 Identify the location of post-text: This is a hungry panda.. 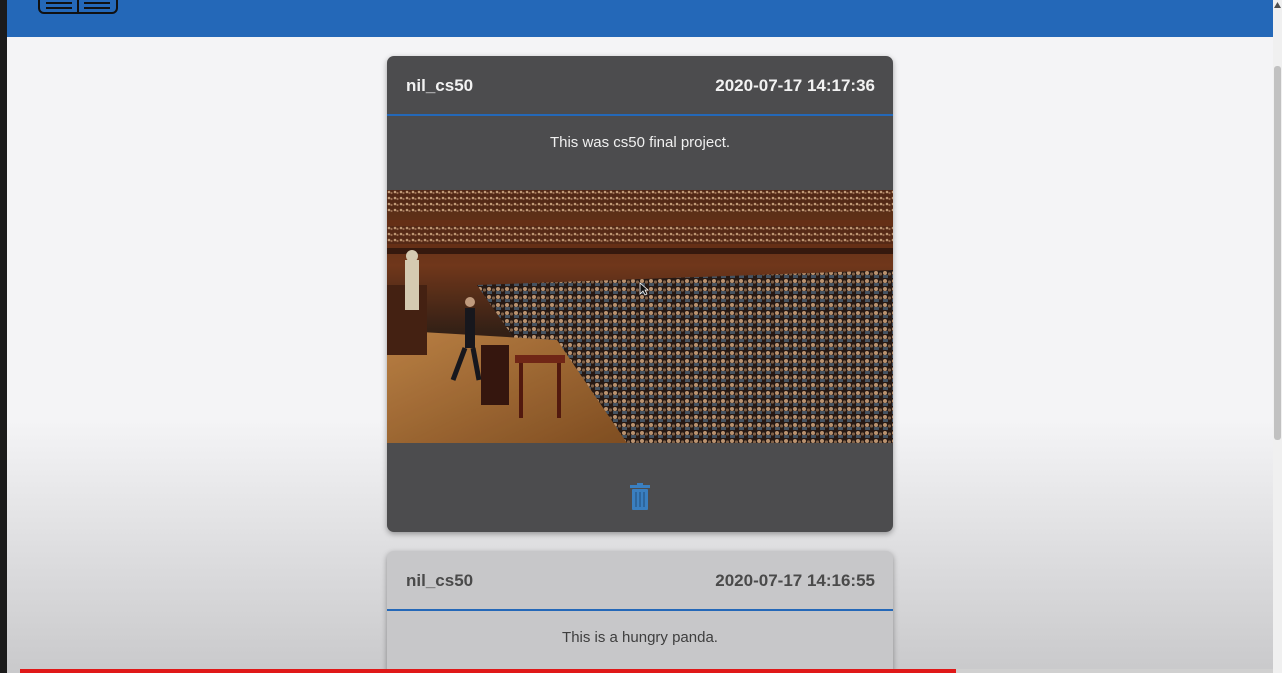
(640, 637).